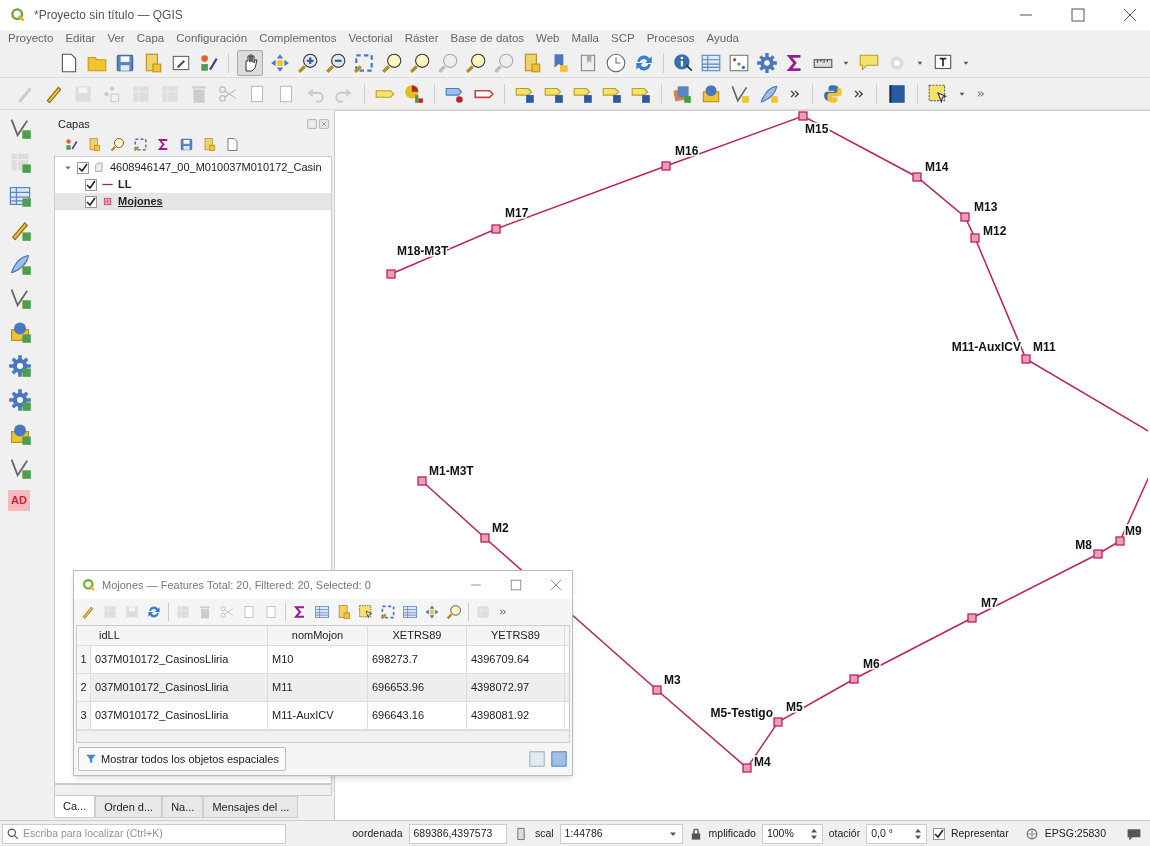 The height and width of the screenshot is (846, 1150). What do you see at coordinates (421, 39) in the screenshot?
I see `menu-item: Ráster` at bounding box center [421, 39].